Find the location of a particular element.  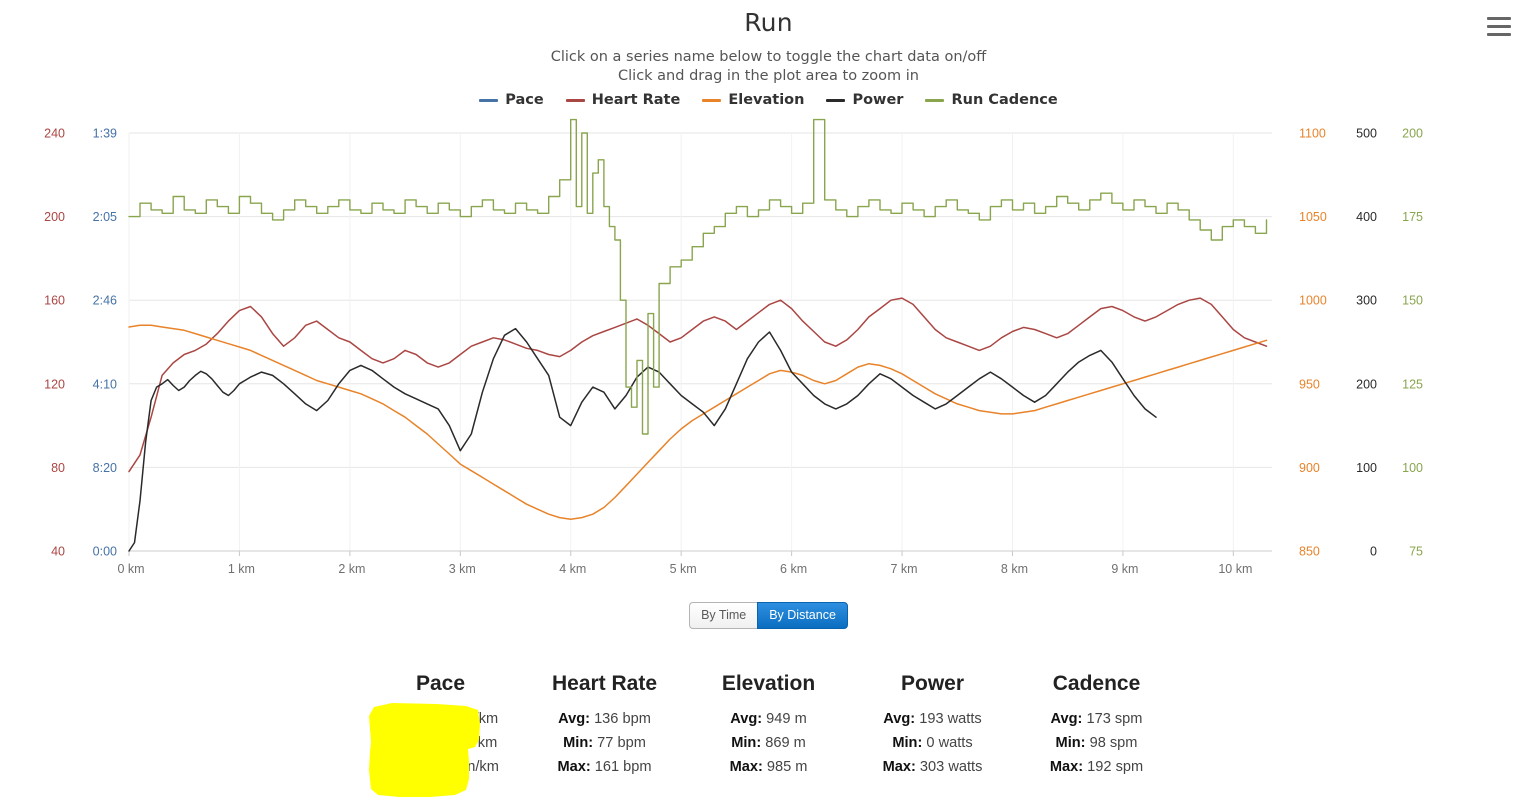

stat-max-value: 1:50 min/km is located at coordinates (457, 767).